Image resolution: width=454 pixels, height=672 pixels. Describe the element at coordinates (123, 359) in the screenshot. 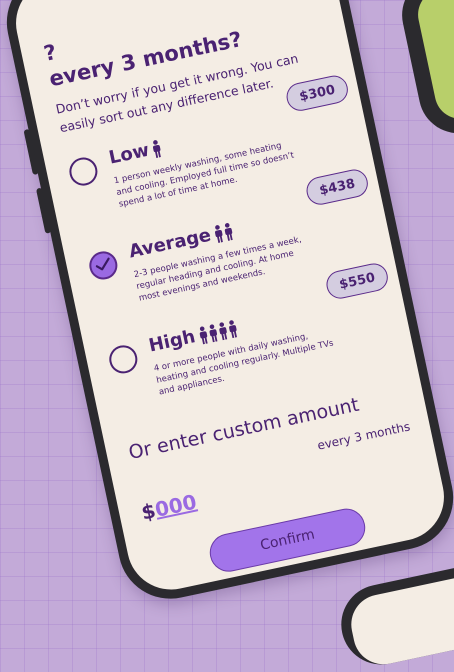

I see `option-high-radio` at that location.